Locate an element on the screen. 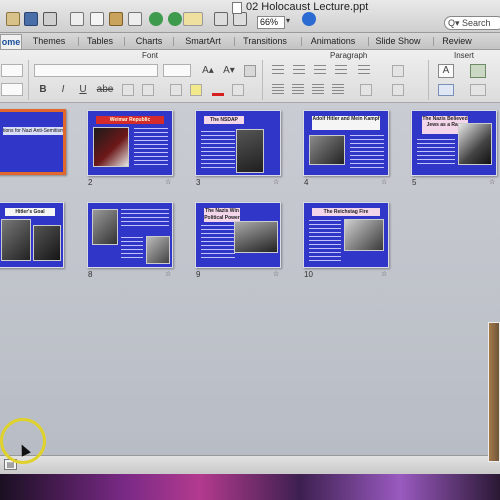  tab-charts: Charts is located at coordinates (149, 41).